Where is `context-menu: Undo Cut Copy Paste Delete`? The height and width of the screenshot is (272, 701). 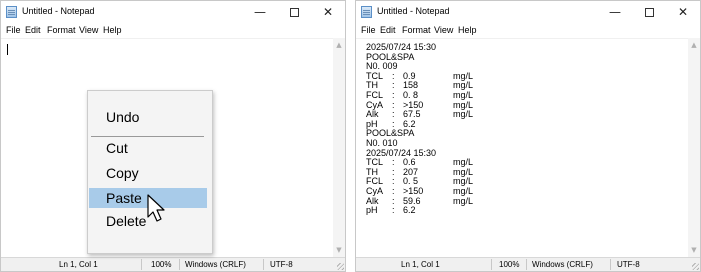
context-menu: Undo Cut Copy Paste Delete is located at coordinates (150, 172).